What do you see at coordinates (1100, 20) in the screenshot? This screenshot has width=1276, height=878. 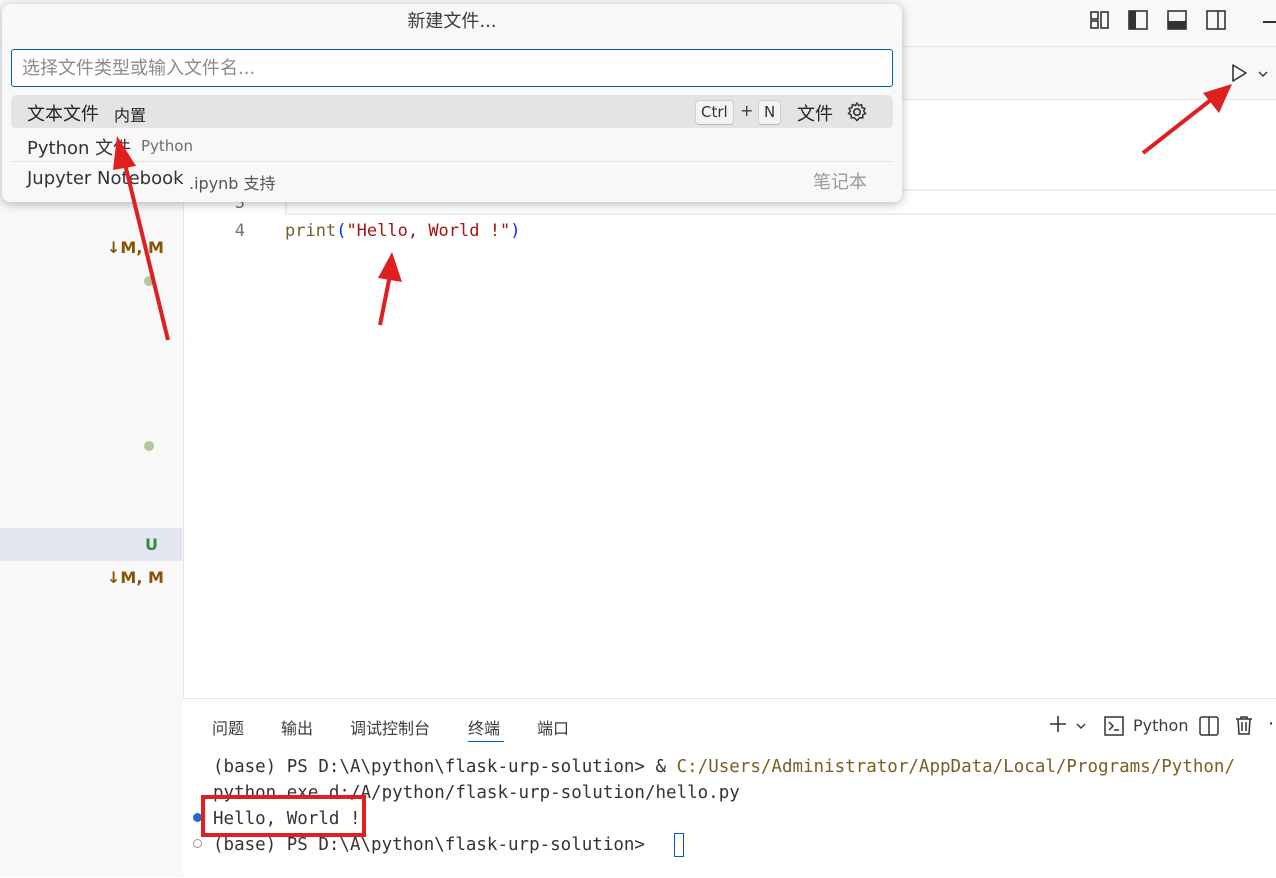 I see `customize-layout-icon` at bounding box center [1100, 20].